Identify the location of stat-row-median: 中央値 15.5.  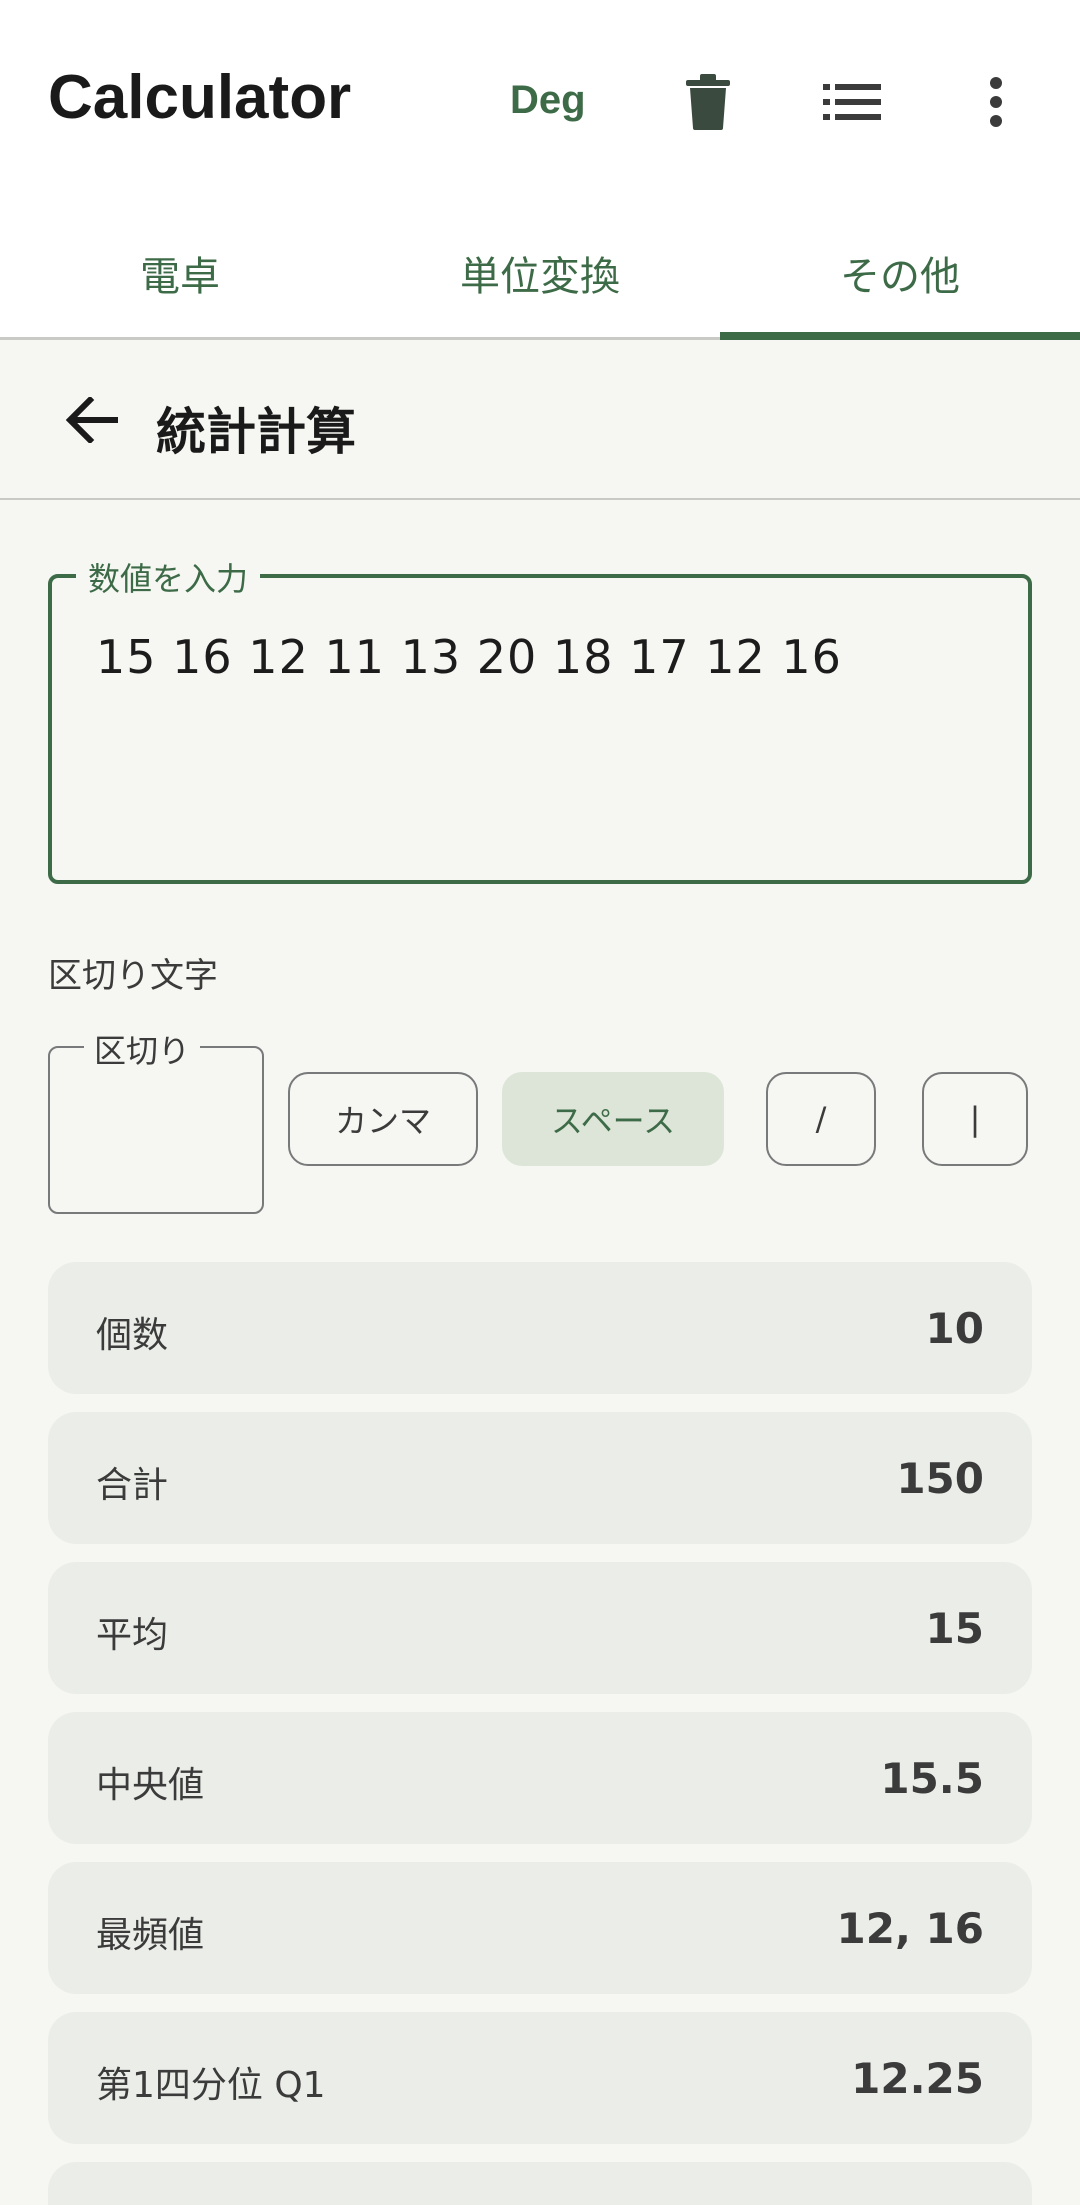
(540, 1778).